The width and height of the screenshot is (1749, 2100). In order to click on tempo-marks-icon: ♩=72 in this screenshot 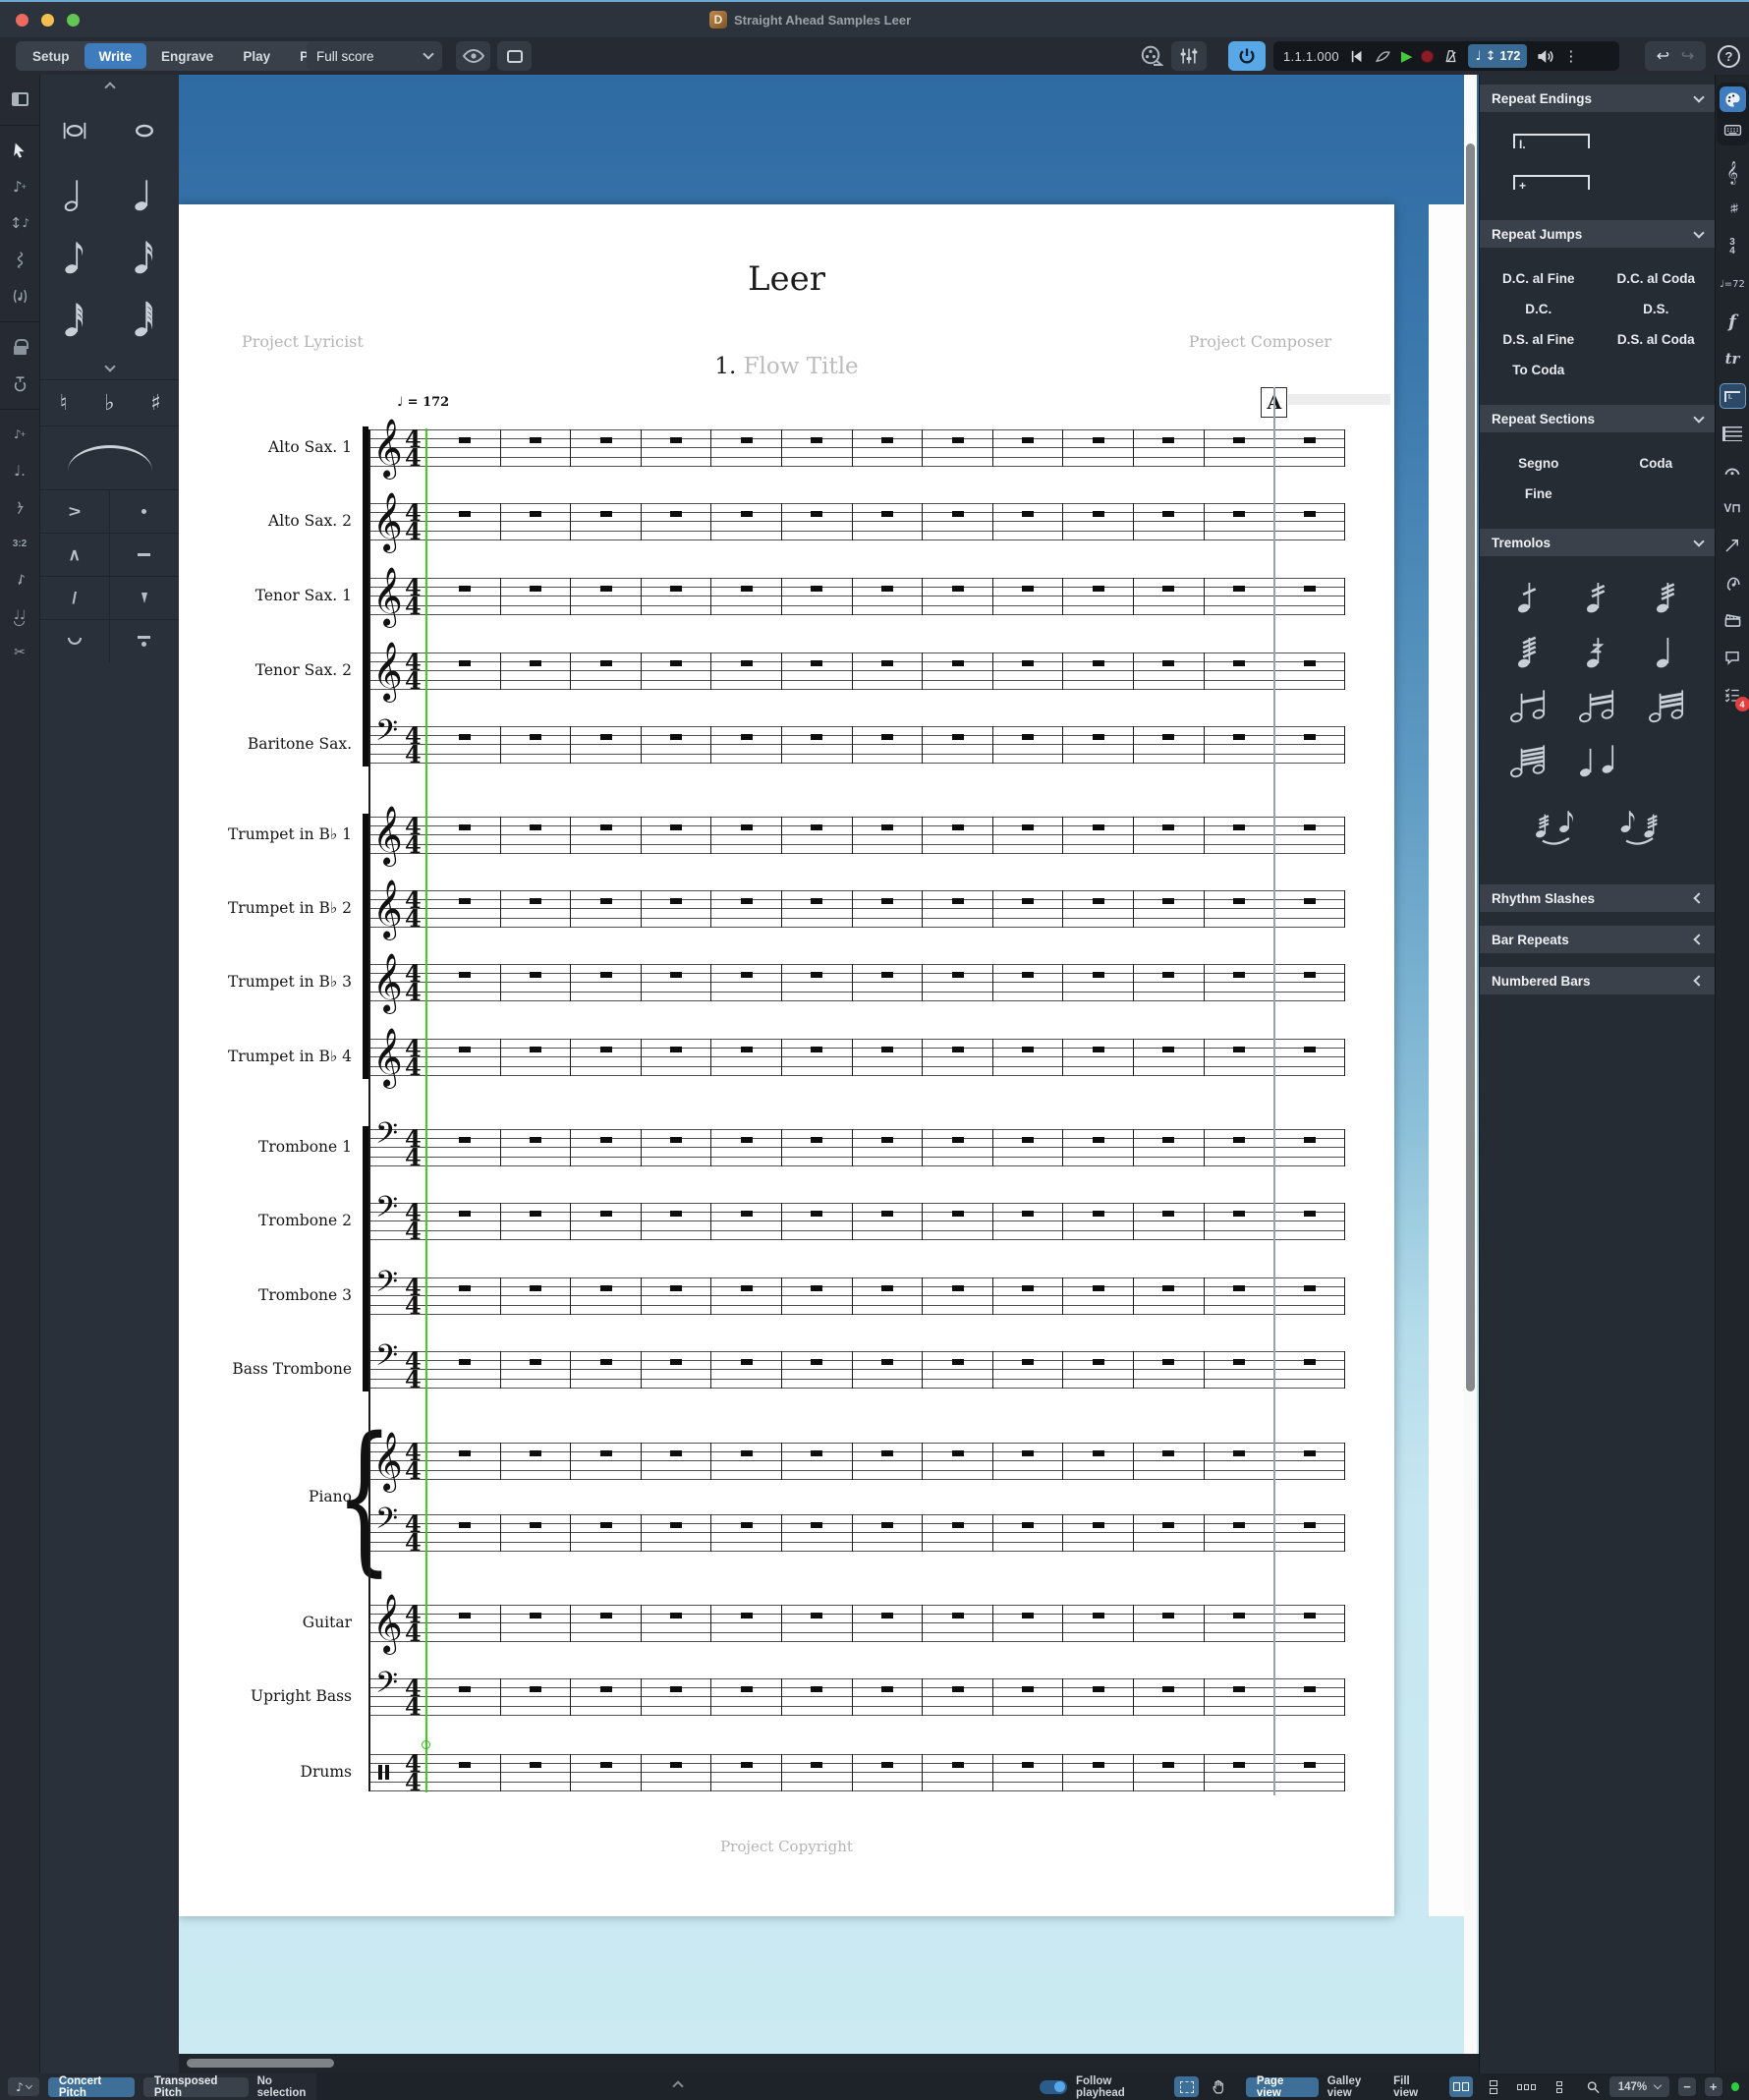, I will do `click(1733, 284)`.